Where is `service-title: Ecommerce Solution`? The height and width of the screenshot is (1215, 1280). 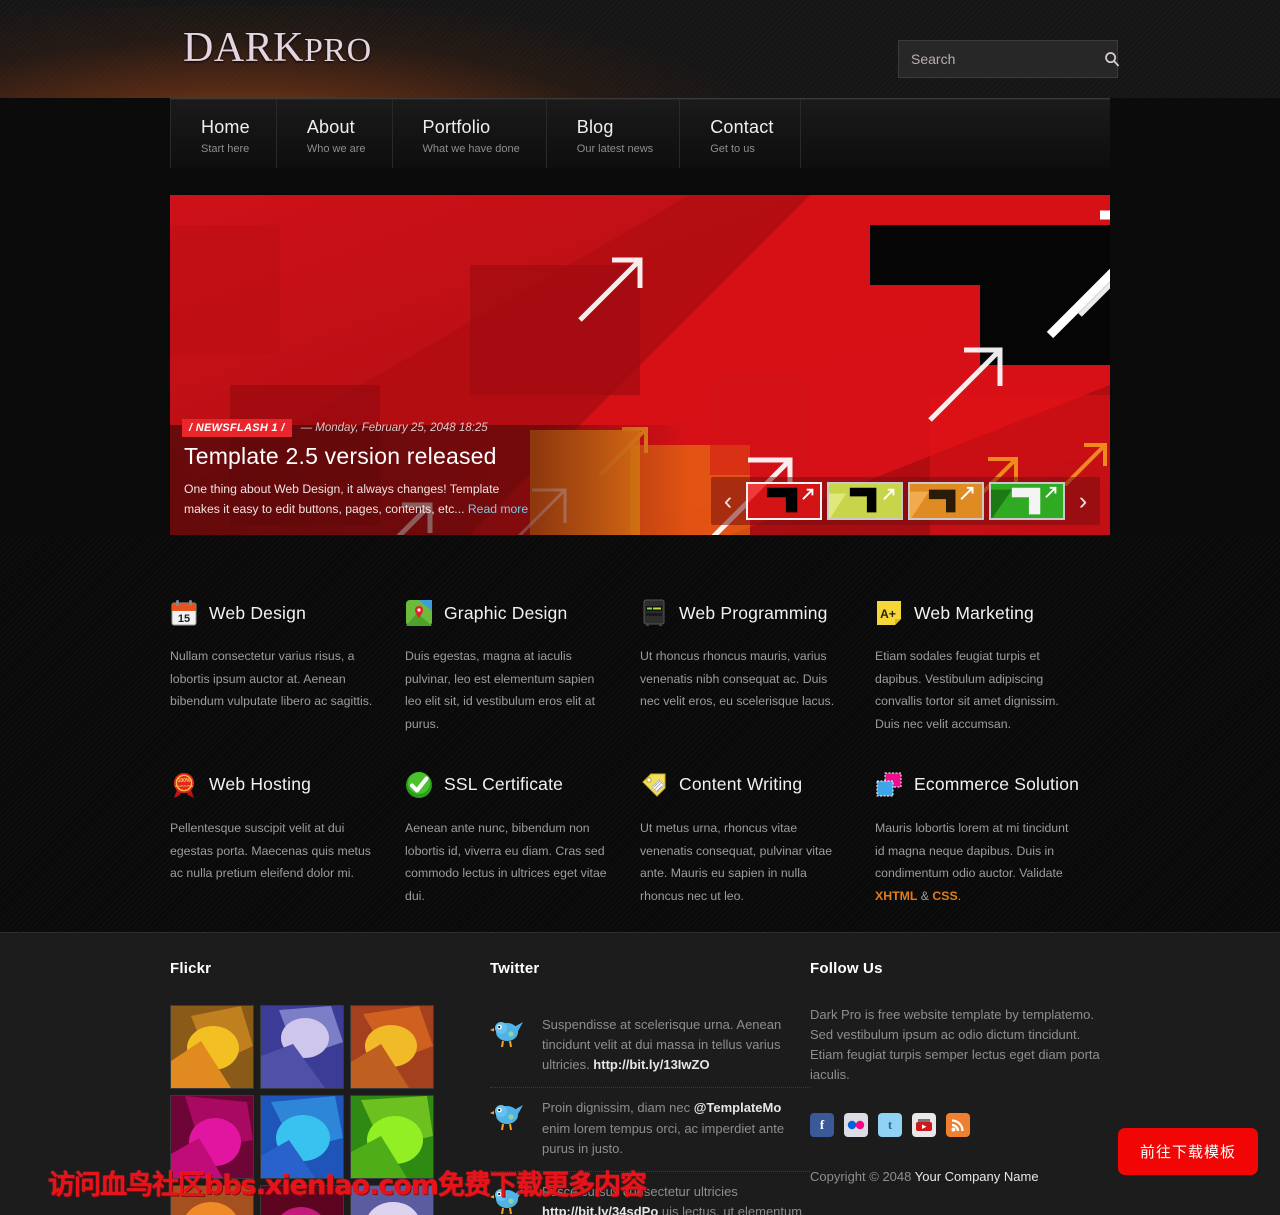
service-title: Ecommerce Solution is located at coordinates (997, 784).